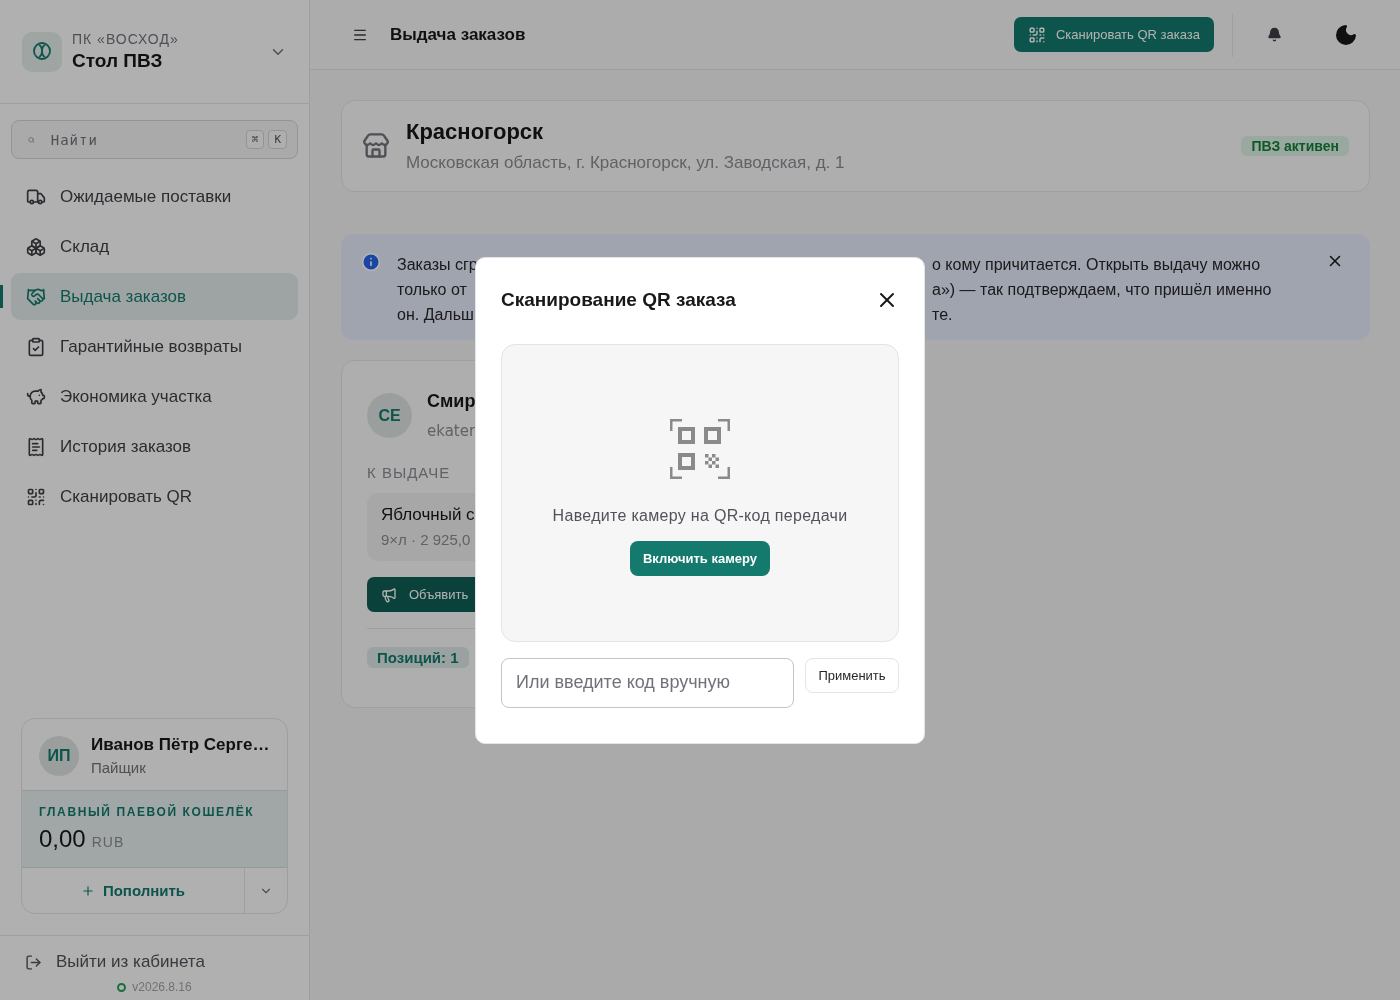  Describe the element at coordinates (942, 315) in the screenshot. I see `banner-text: те.` at that location.